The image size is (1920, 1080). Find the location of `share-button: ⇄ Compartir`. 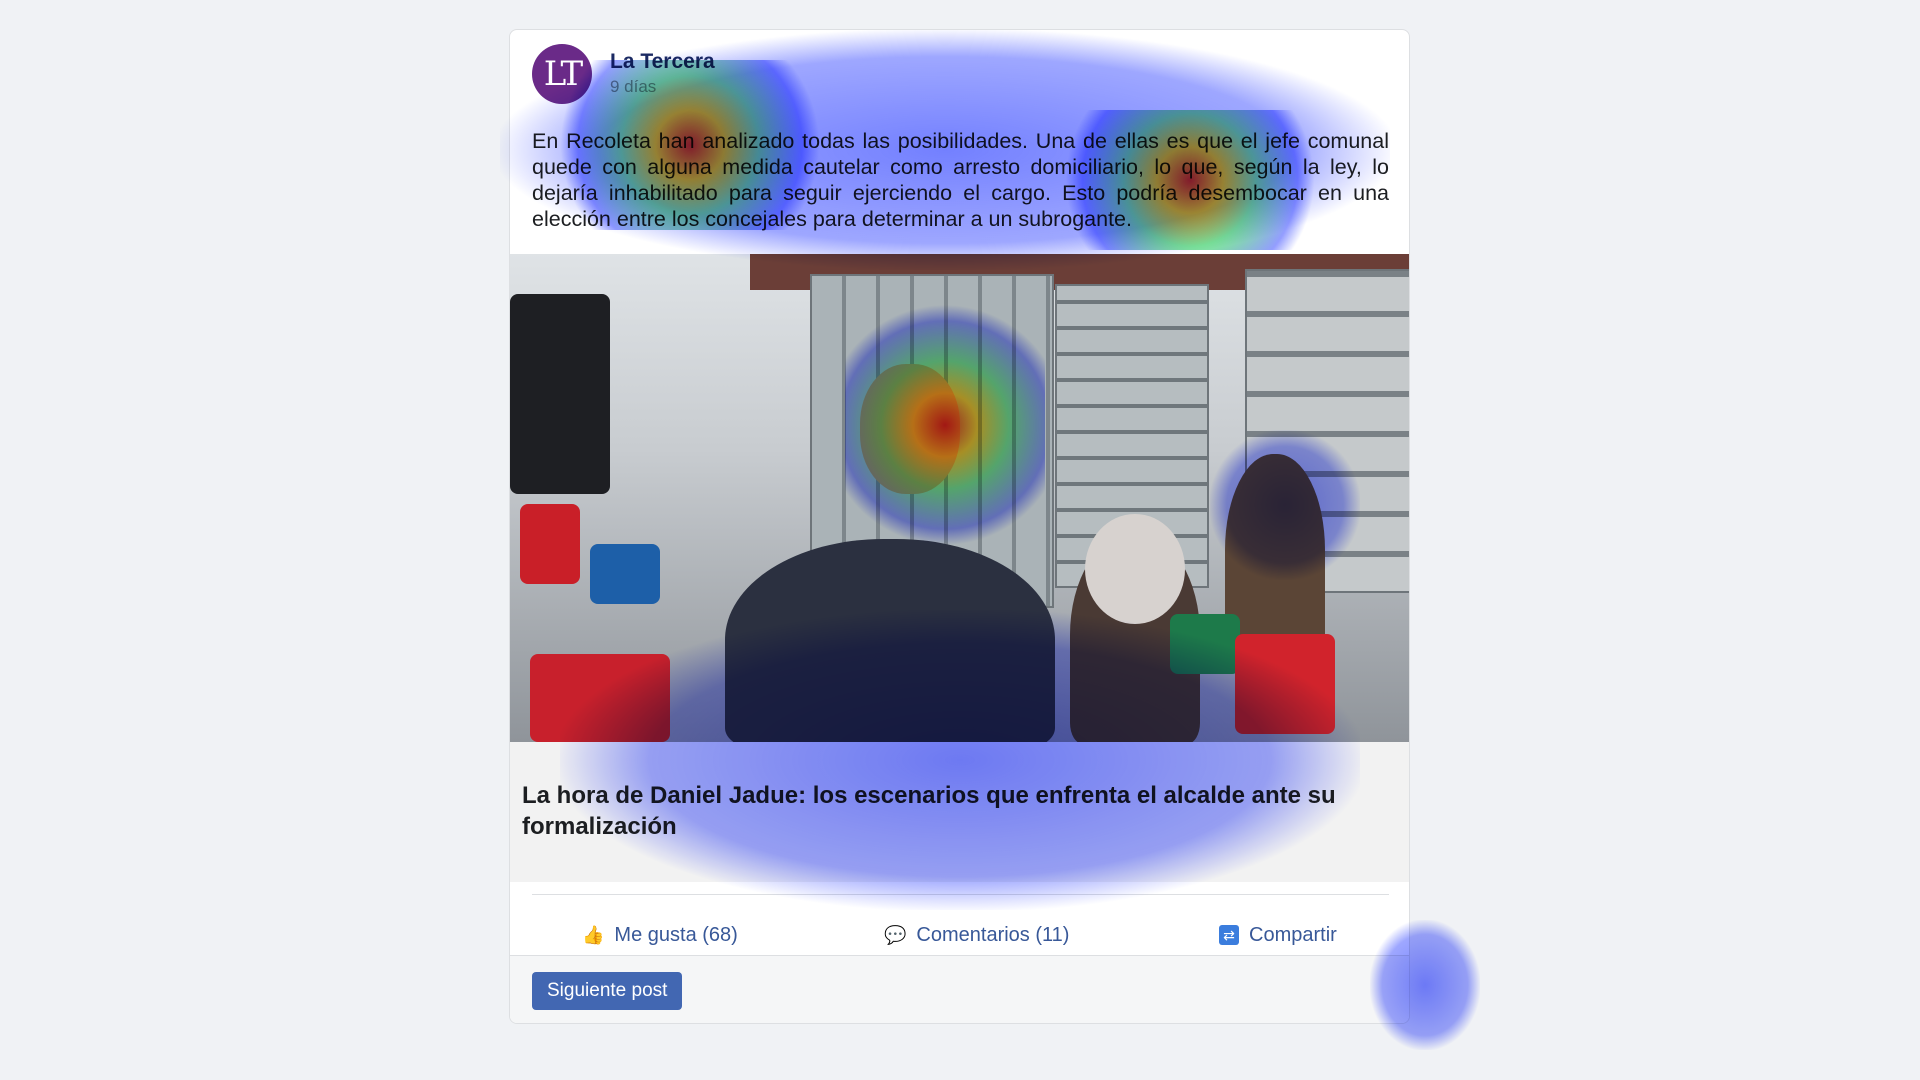

share-button: ⇄ Compartir is located at coordinates (1278, 935).